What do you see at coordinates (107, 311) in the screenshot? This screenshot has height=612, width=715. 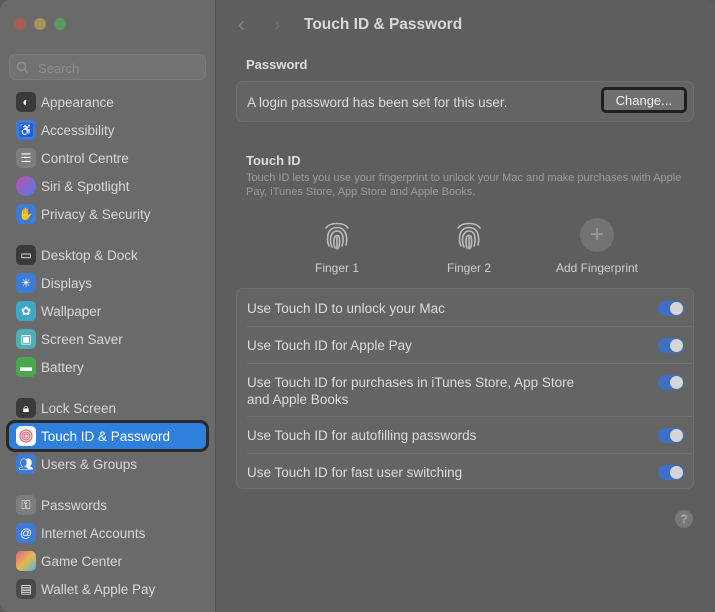 I see `sidebar-item-wallpaper: ✿ Wallpaper` at bounding box center [107, 311].